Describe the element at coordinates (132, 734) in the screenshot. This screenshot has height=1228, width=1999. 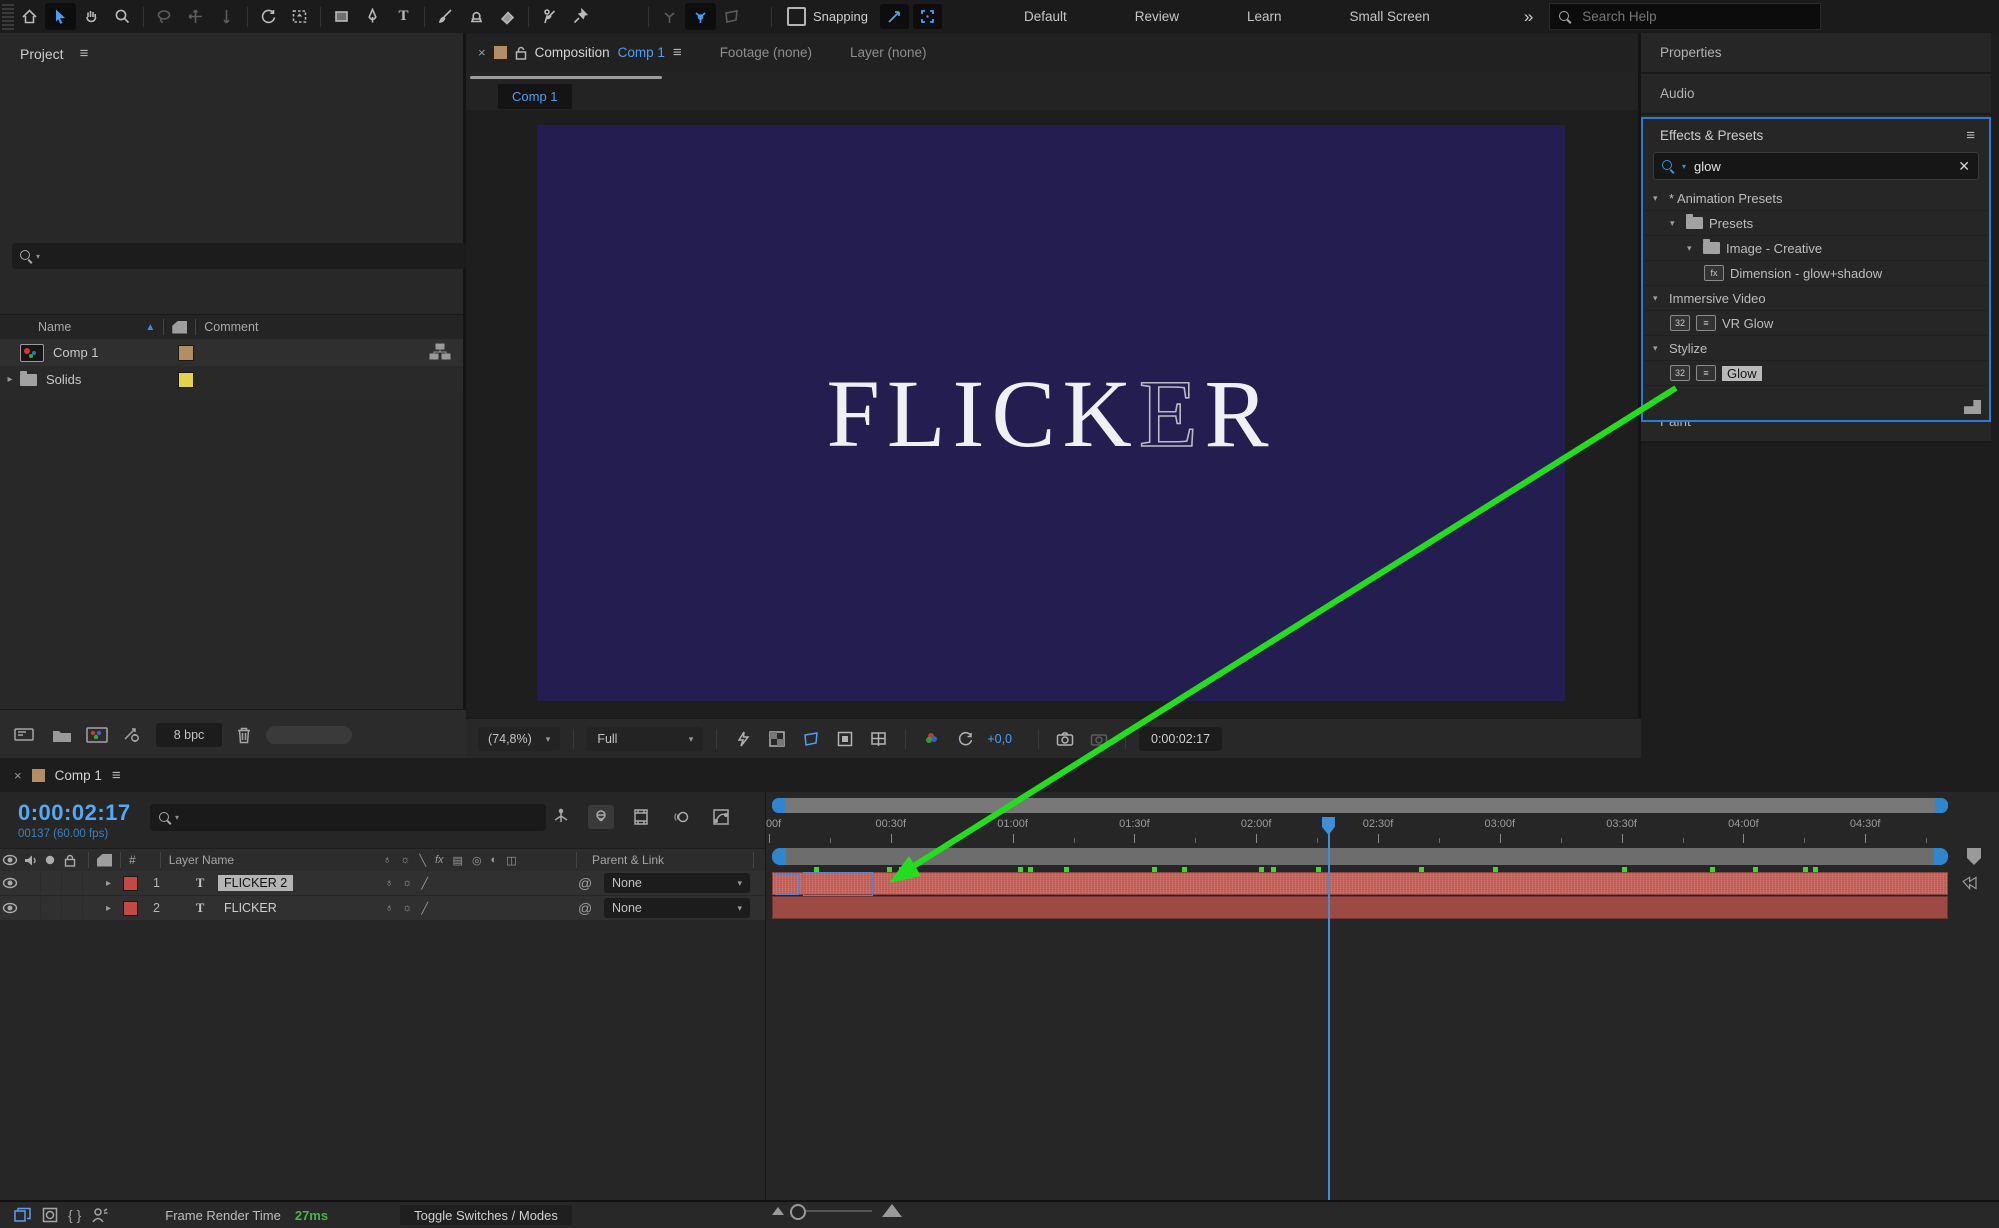
I see `project-settings-icon` at that location.